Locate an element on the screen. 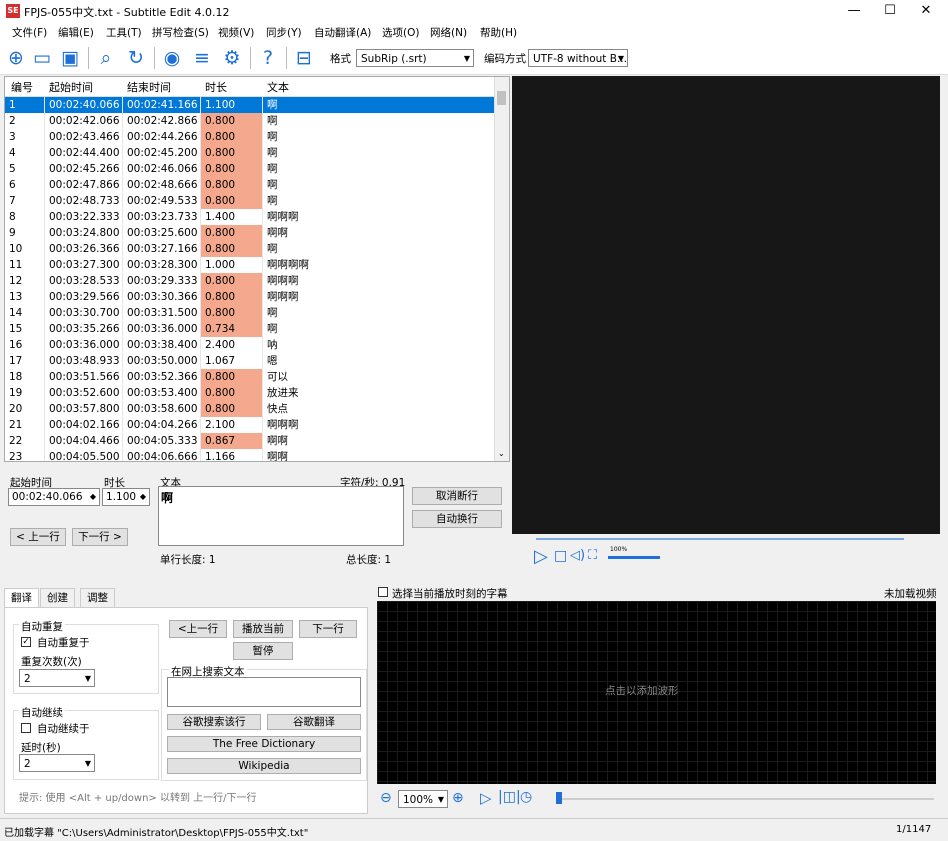 The height and width of the screenshot is (841, 948). save-icon: ▣ is located at coordinates (70, 58).